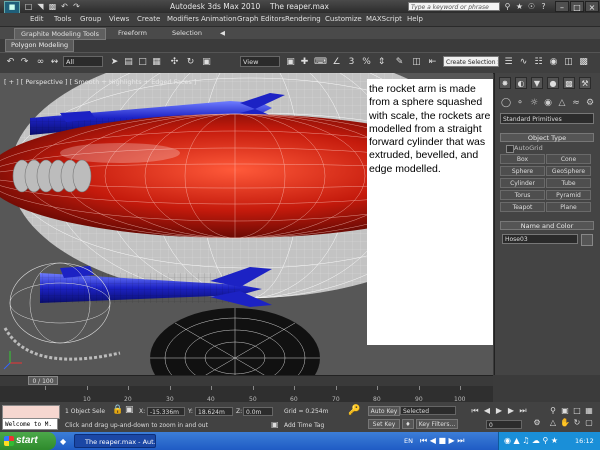 Image resolution: width=600 pixels, height=450 pixels. Describe the element at coordinates (508, 62) in the screenshot. I see `layer-manager-icon: ☰` at that location.